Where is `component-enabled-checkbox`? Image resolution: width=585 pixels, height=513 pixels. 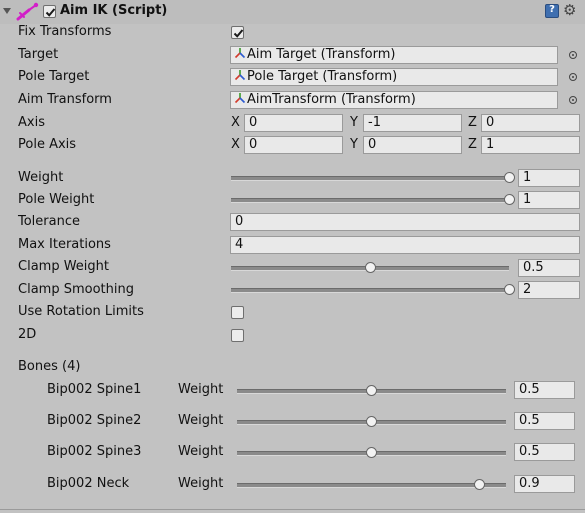
component-enabled-checkbox is located at coordinates (49, 11).